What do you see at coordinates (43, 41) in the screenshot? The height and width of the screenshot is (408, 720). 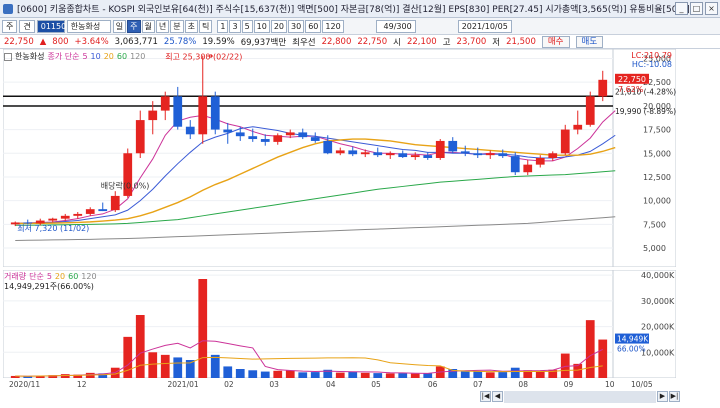 I see `up-arrow-icon: ▲` at bounding box center [43, 41].